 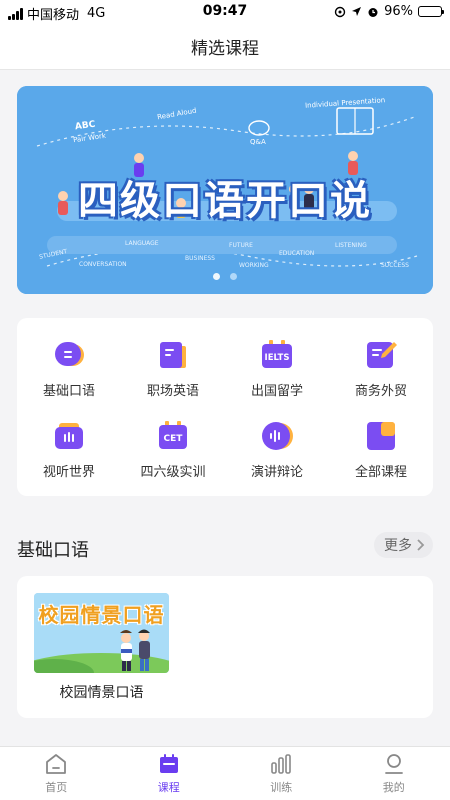 I want to click on more-label: 更多, so click(x=398, y=546).